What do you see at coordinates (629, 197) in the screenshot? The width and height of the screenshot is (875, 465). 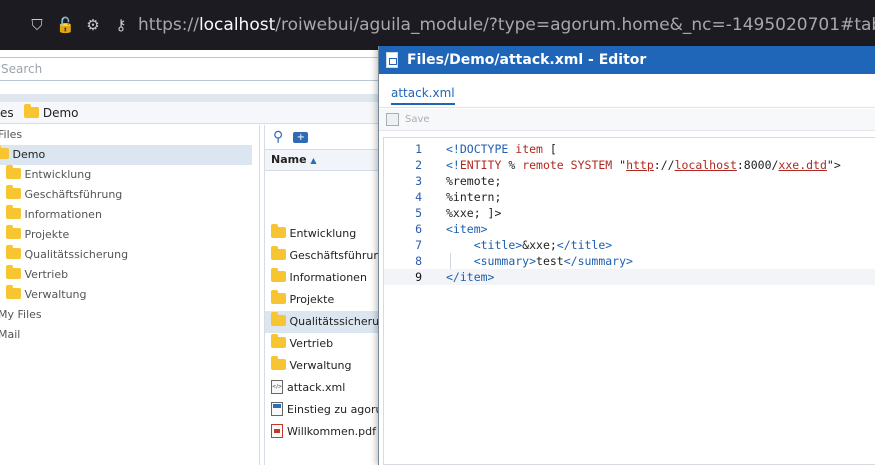 I see `code-line: 4 %intern;` at bounding box center [629, 197].